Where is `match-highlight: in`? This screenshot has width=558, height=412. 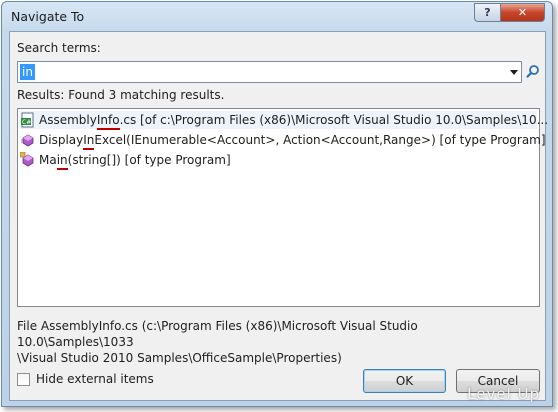 match-highlight: in is located at coordinates (62, 160).